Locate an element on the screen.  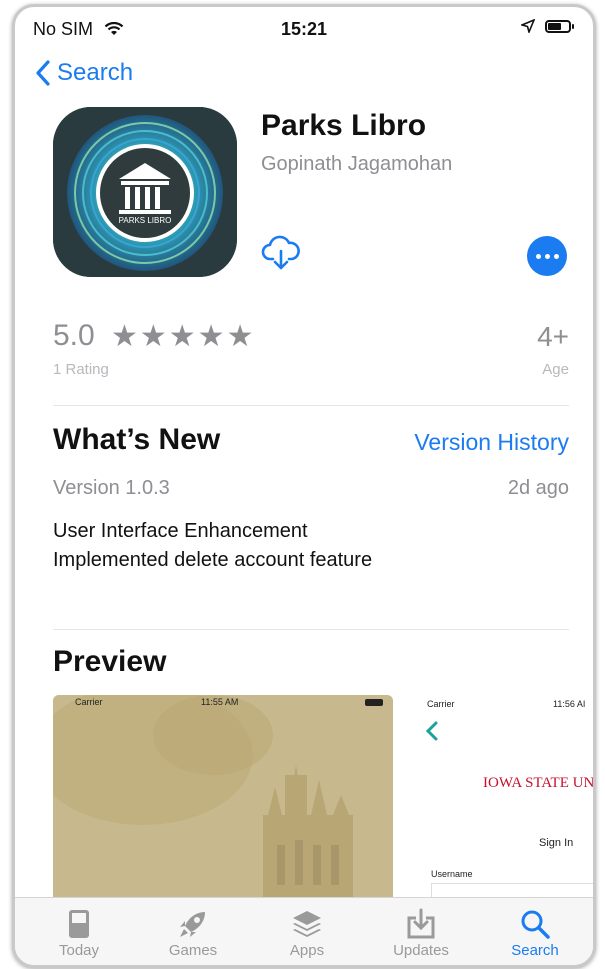
tab-bar: Today Games Apps Updates Search is located at coordinates (304, 931).